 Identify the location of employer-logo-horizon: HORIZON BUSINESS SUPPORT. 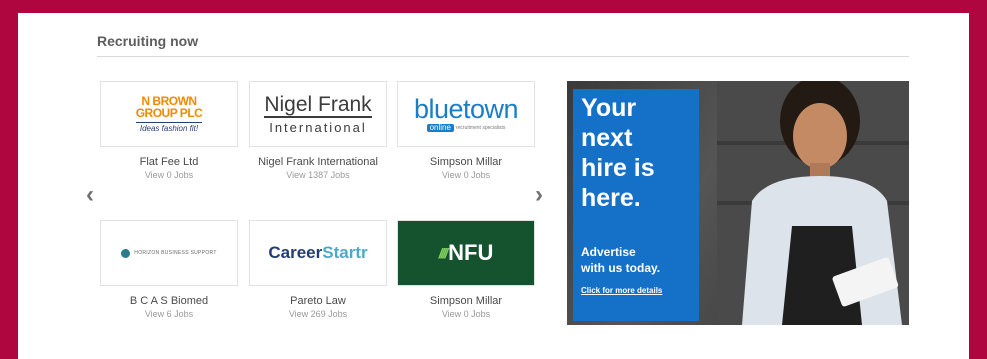
(169, 253).